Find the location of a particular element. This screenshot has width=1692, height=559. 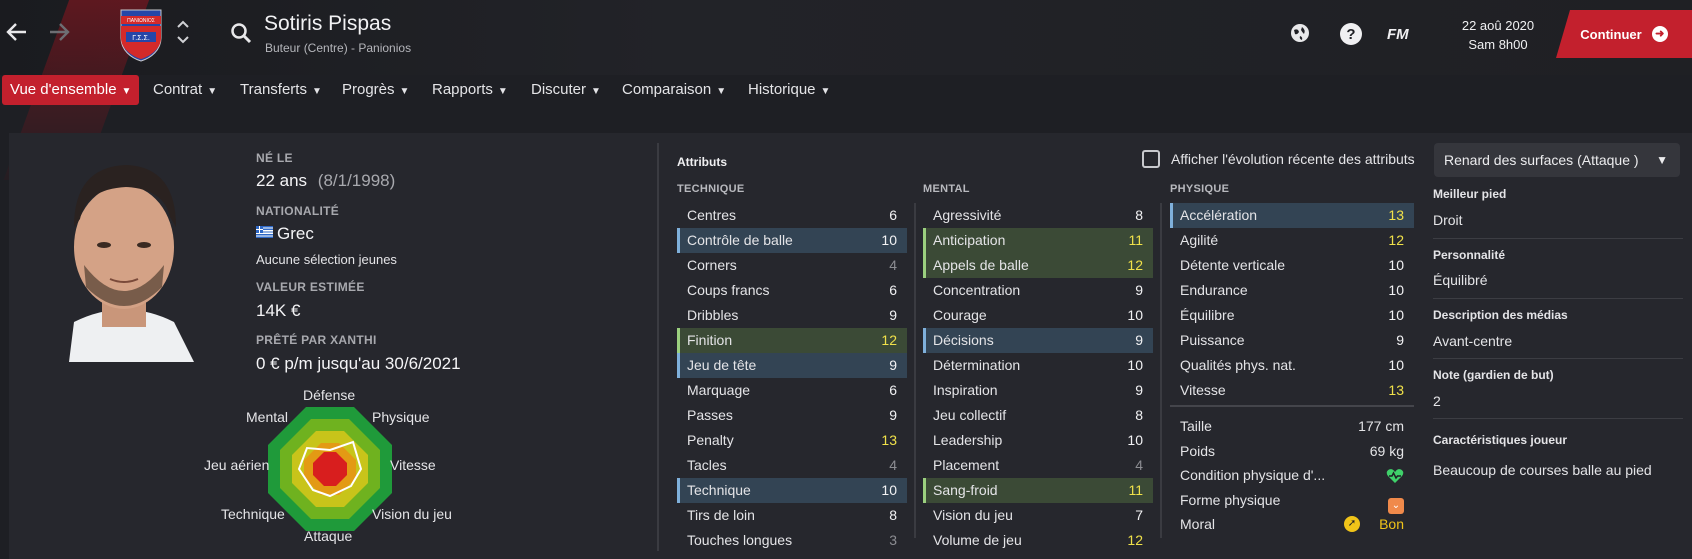

attribute-row: Forme physique ⌄ is located at coordinates (1292, 501).